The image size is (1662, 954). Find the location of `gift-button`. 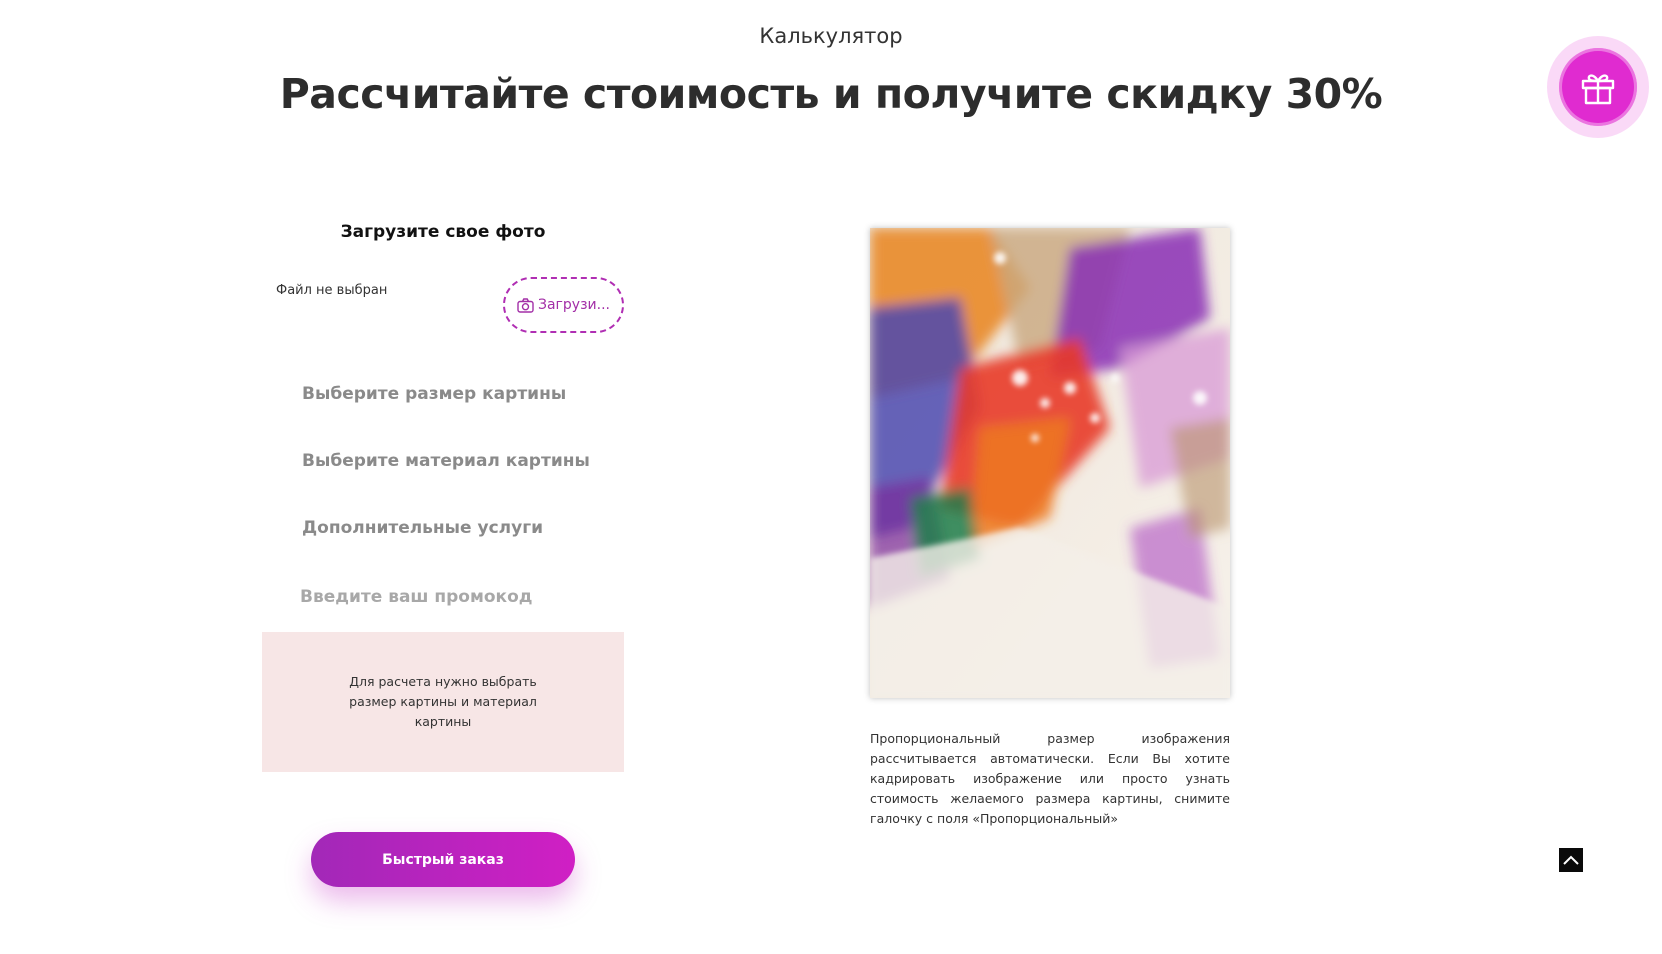

gift-button is located at coordinates (1598, 87).